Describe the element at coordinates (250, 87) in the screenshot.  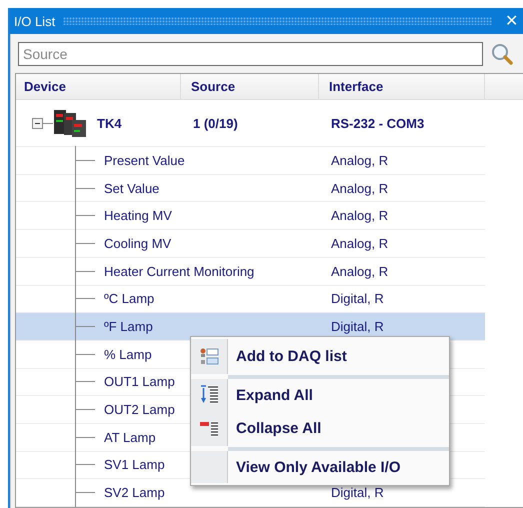
I see `column-header: Source` at that location.